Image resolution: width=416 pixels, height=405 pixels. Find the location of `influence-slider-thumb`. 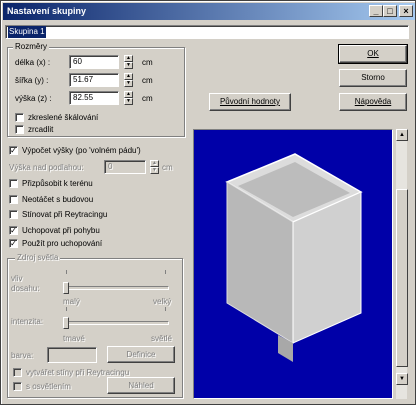

influence-slider-thumb is located at coordinates (66, 288).